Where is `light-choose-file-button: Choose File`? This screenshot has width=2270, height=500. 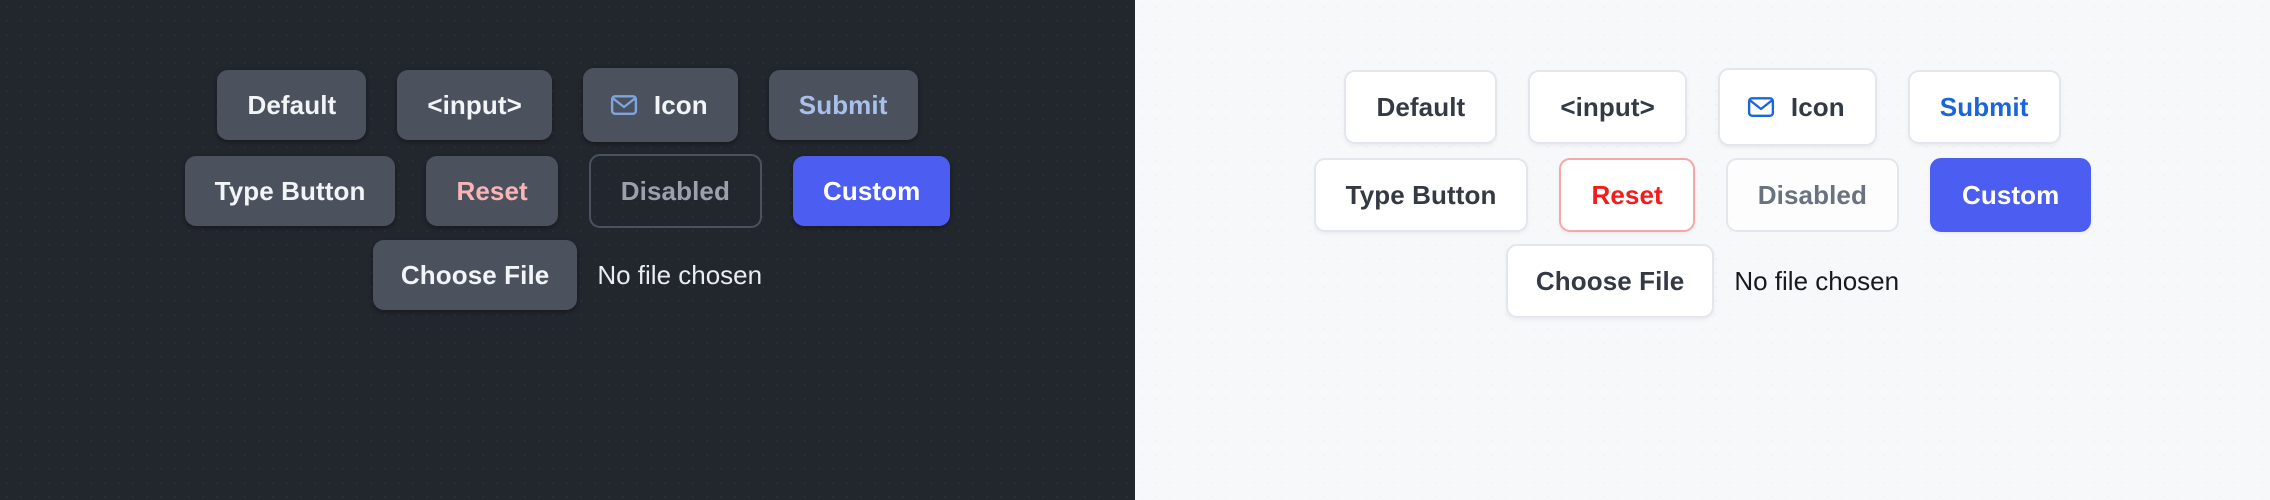 light-choose-file-button: Choose File is located at coordinates (1610, 281).